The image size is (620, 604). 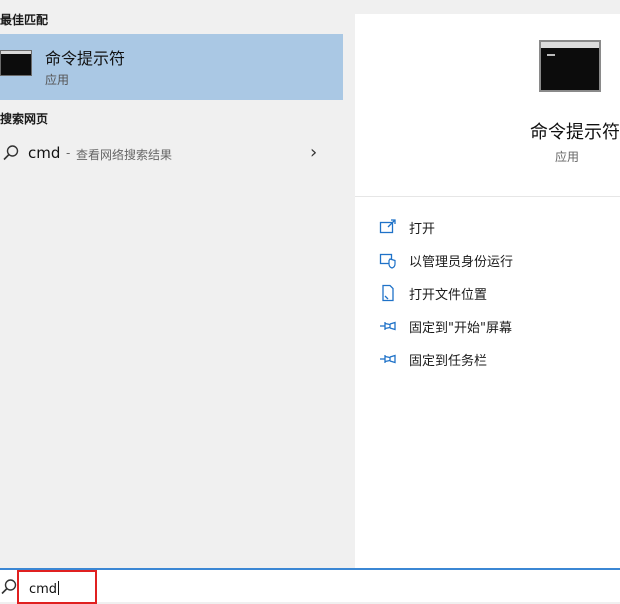 I want to click on best-match-heading: 最佳匹配, so click(x=24, y=20).